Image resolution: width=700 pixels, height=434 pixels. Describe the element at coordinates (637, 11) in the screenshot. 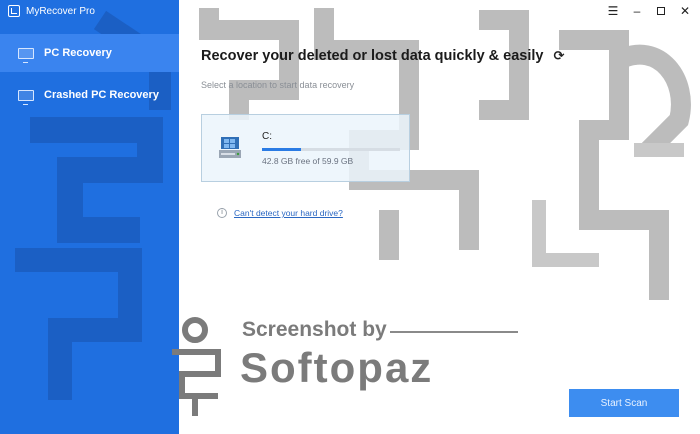

I see `minimize-icon: –` at that location.